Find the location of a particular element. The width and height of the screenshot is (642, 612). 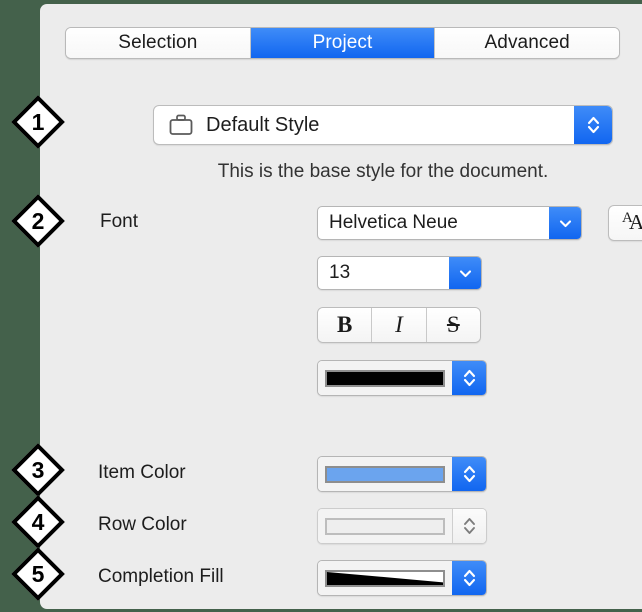

row-color-swatch-holder is located at coordinates (385, 526).